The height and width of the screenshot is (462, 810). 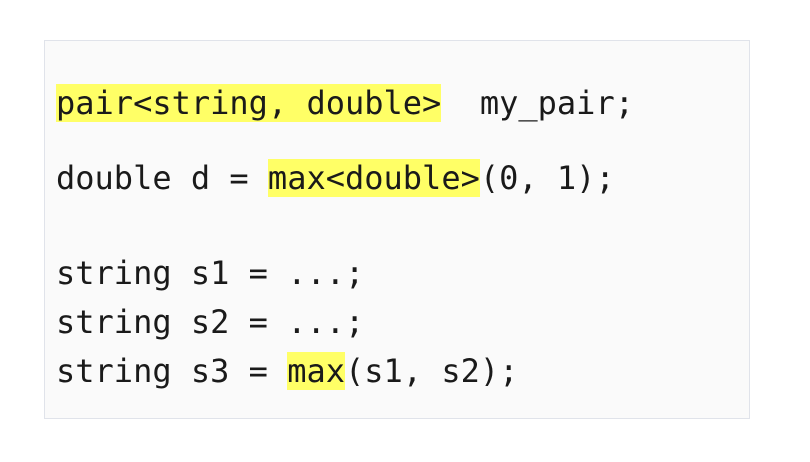 I want to click on code-line-string-s3: string s3 = max(s1, s2);, so click(x=287, y=371).